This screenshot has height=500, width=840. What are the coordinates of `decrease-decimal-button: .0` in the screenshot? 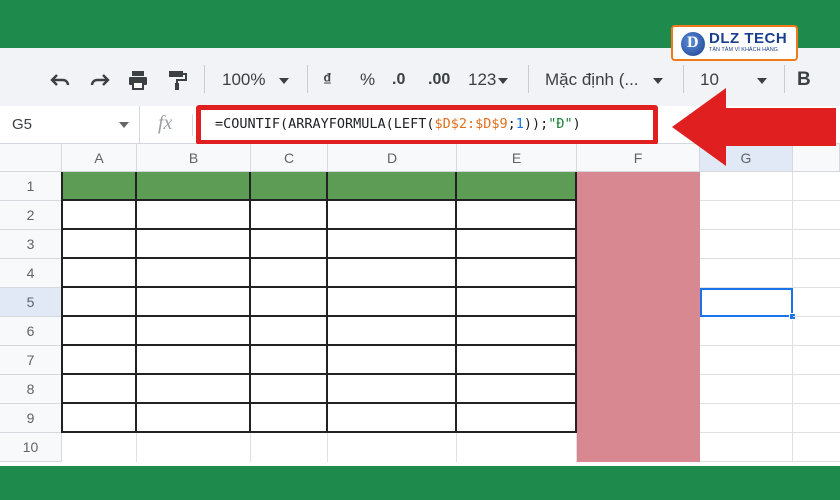 It's located at (398, 80).